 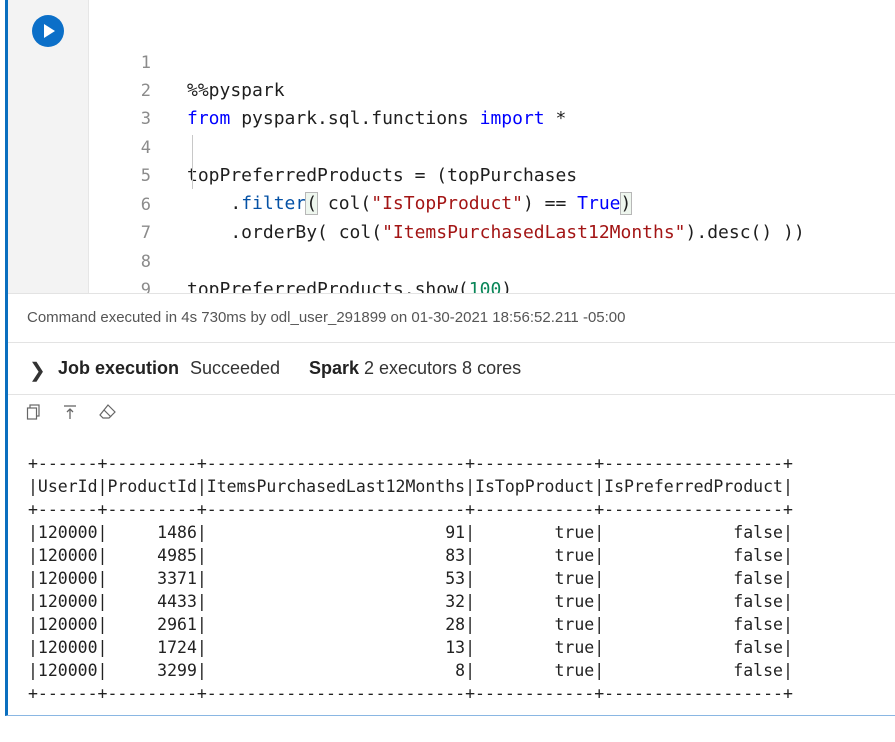 What do you see at coordinates (274, 203) in the screenshot?
I see `function-token: filter` at bounding box center [274, 203].